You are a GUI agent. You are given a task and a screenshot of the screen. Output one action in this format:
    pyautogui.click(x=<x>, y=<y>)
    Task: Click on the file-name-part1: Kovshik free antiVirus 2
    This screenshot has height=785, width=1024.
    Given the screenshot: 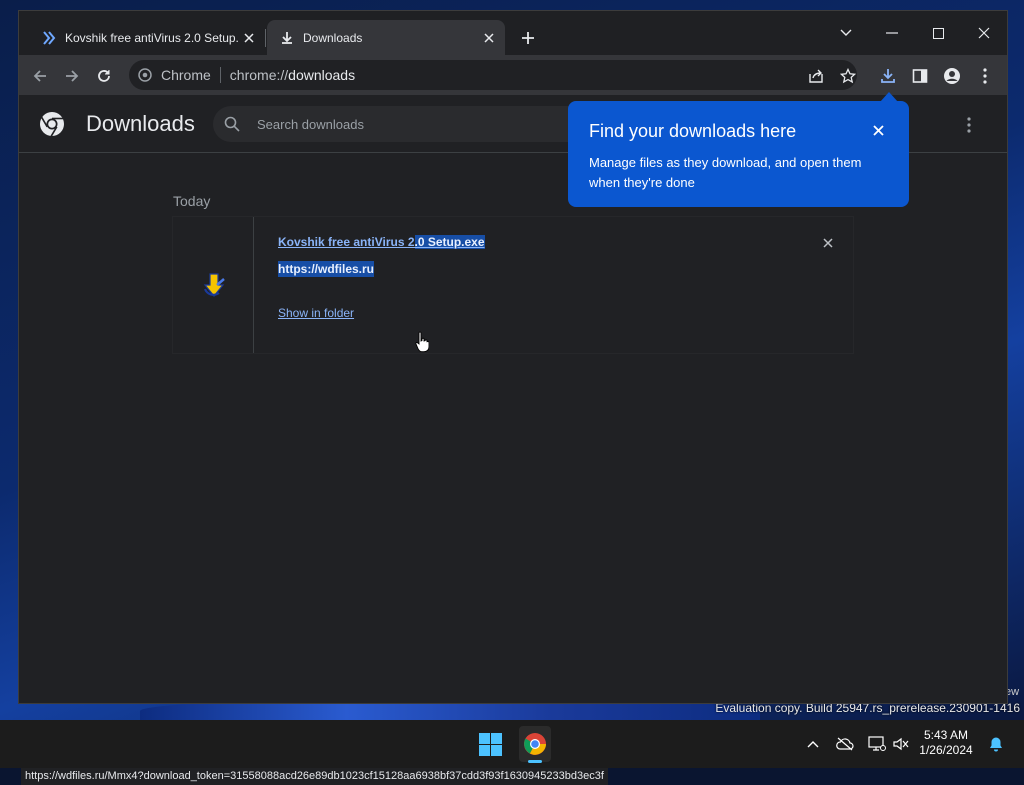 What is the action you would take?
    pyautogui.click(x=346, y=242)
    